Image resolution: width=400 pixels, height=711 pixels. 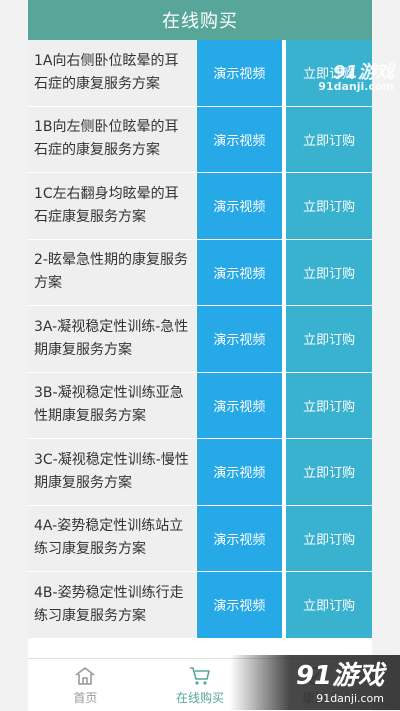 What do you see at coordinates (112, 139) in the screenshot?
I see `plan-name: 1B向左侧卧位眩晕的耳石症的康复服务方案` at bounding box center [112, 139].